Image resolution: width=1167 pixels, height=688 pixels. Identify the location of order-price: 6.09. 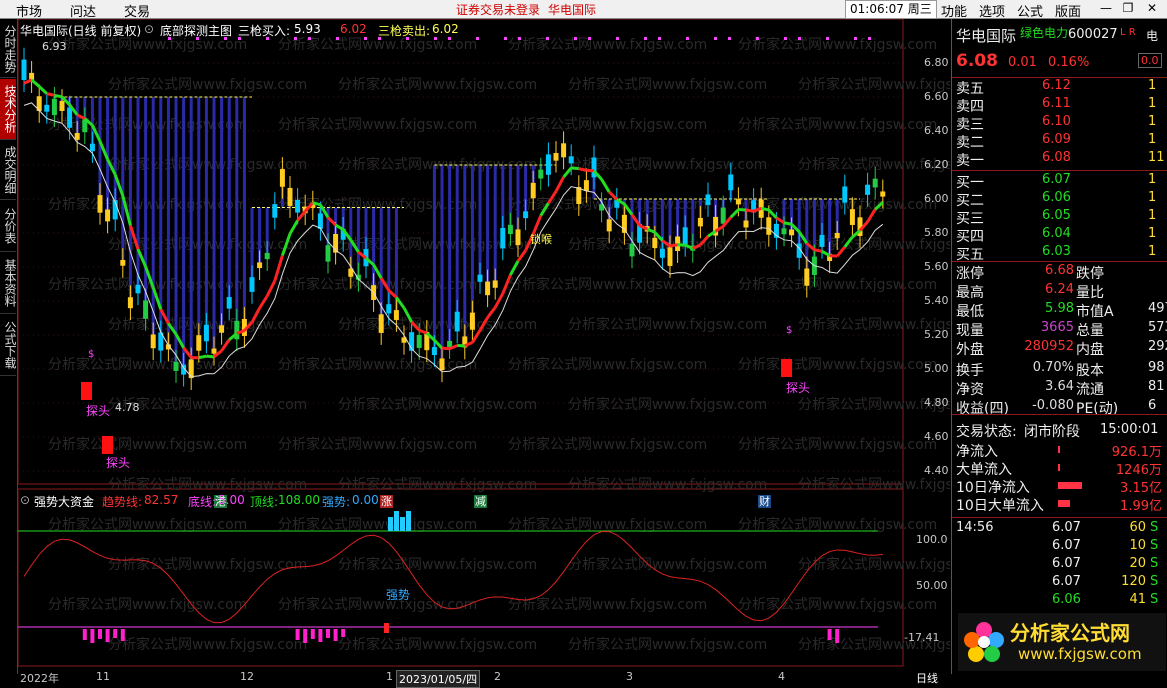
(1056, 139).